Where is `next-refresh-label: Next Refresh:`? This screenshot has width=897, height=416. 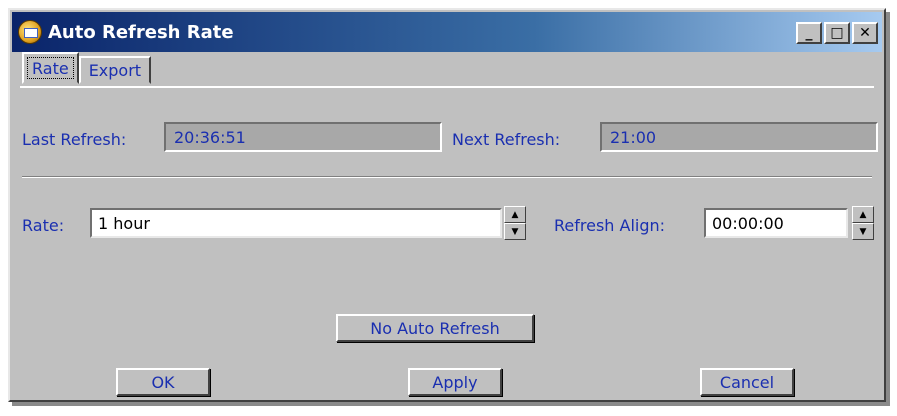
next-refresh-label: Next Refresh: is located at coordinates (506, 139).